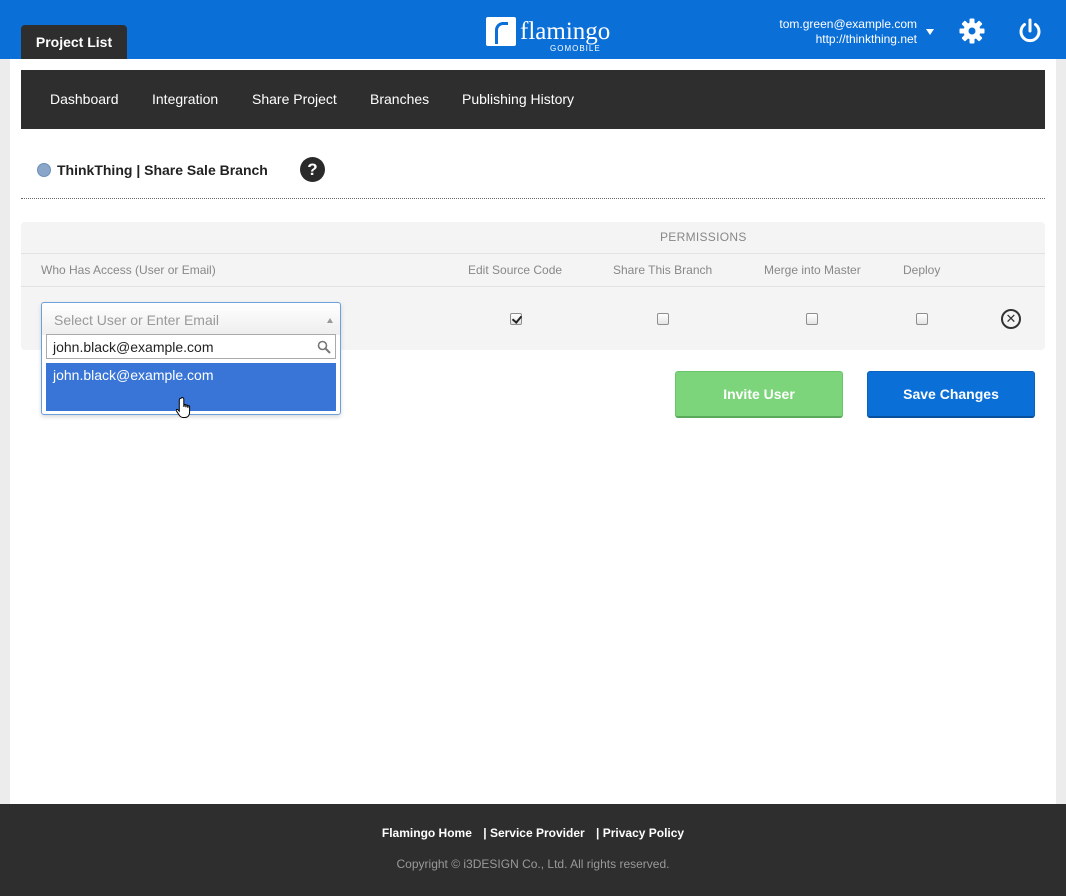 The height and width of the screenshot is (896, 1066). What do you see at coordinates (44, 170) in the screenshot?
I see `globe-icon` at bounding box center [44, 170].